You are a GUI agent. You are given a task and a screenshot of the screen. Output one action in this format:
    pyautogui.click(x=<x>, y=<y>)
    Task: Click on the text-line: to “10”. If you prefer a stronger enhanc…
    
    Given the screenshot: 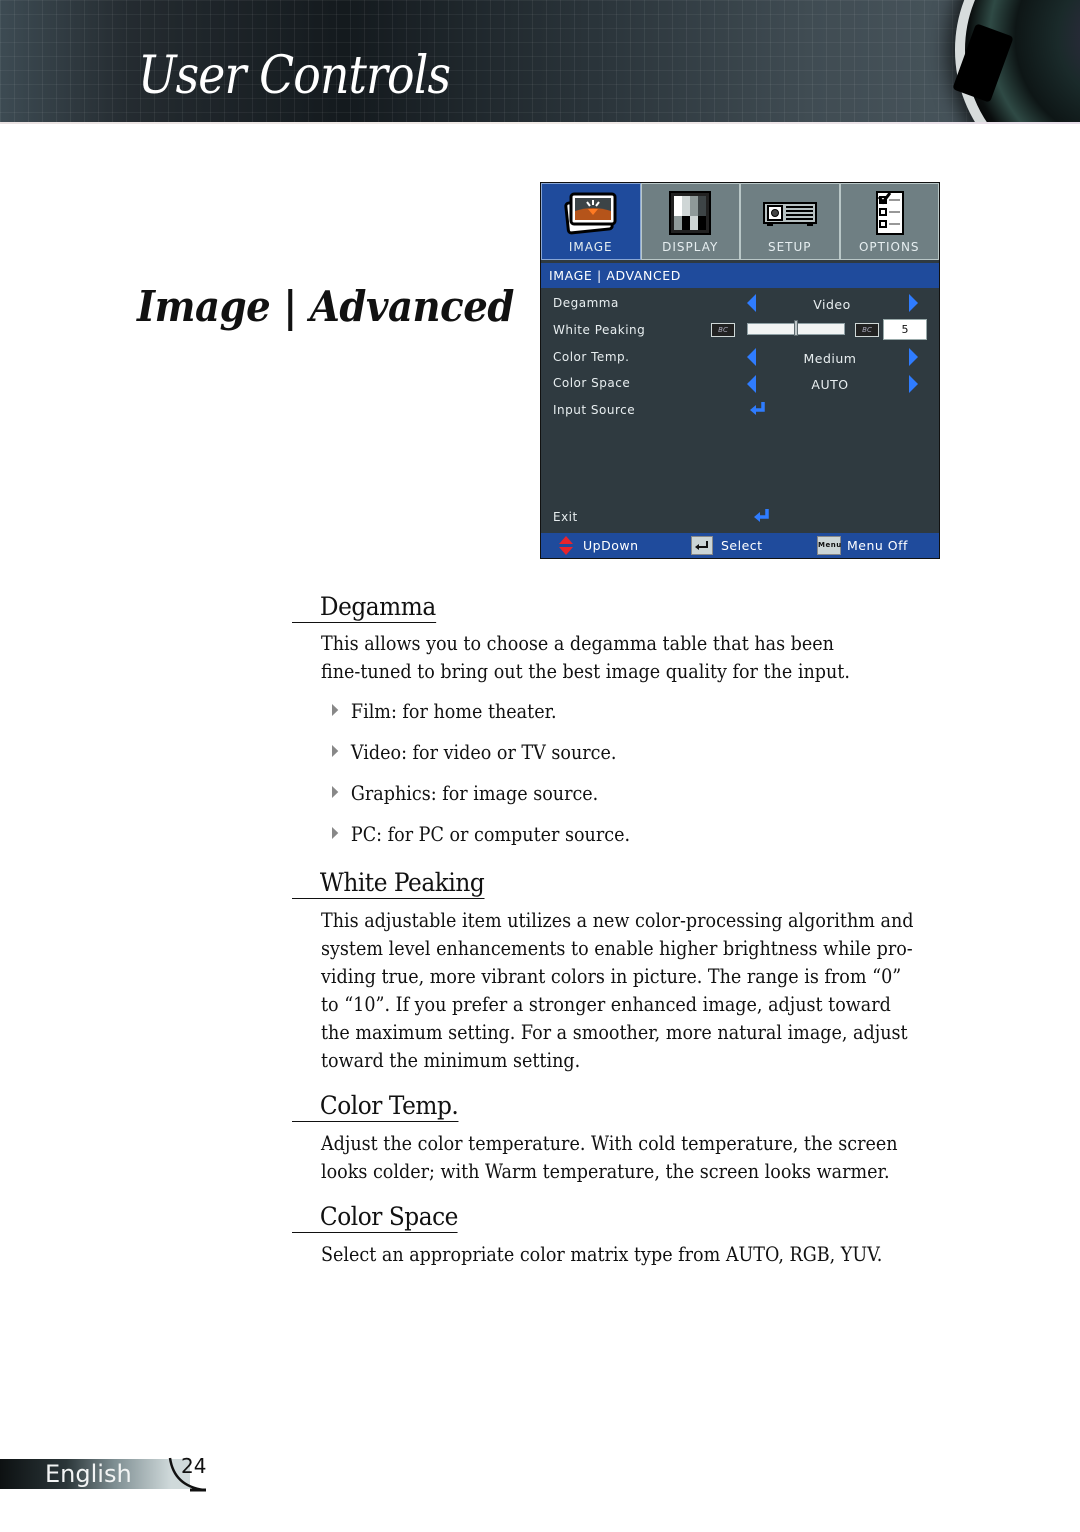 What is the action you would take?
    pyautogui.click(x=606, y=1004)
    